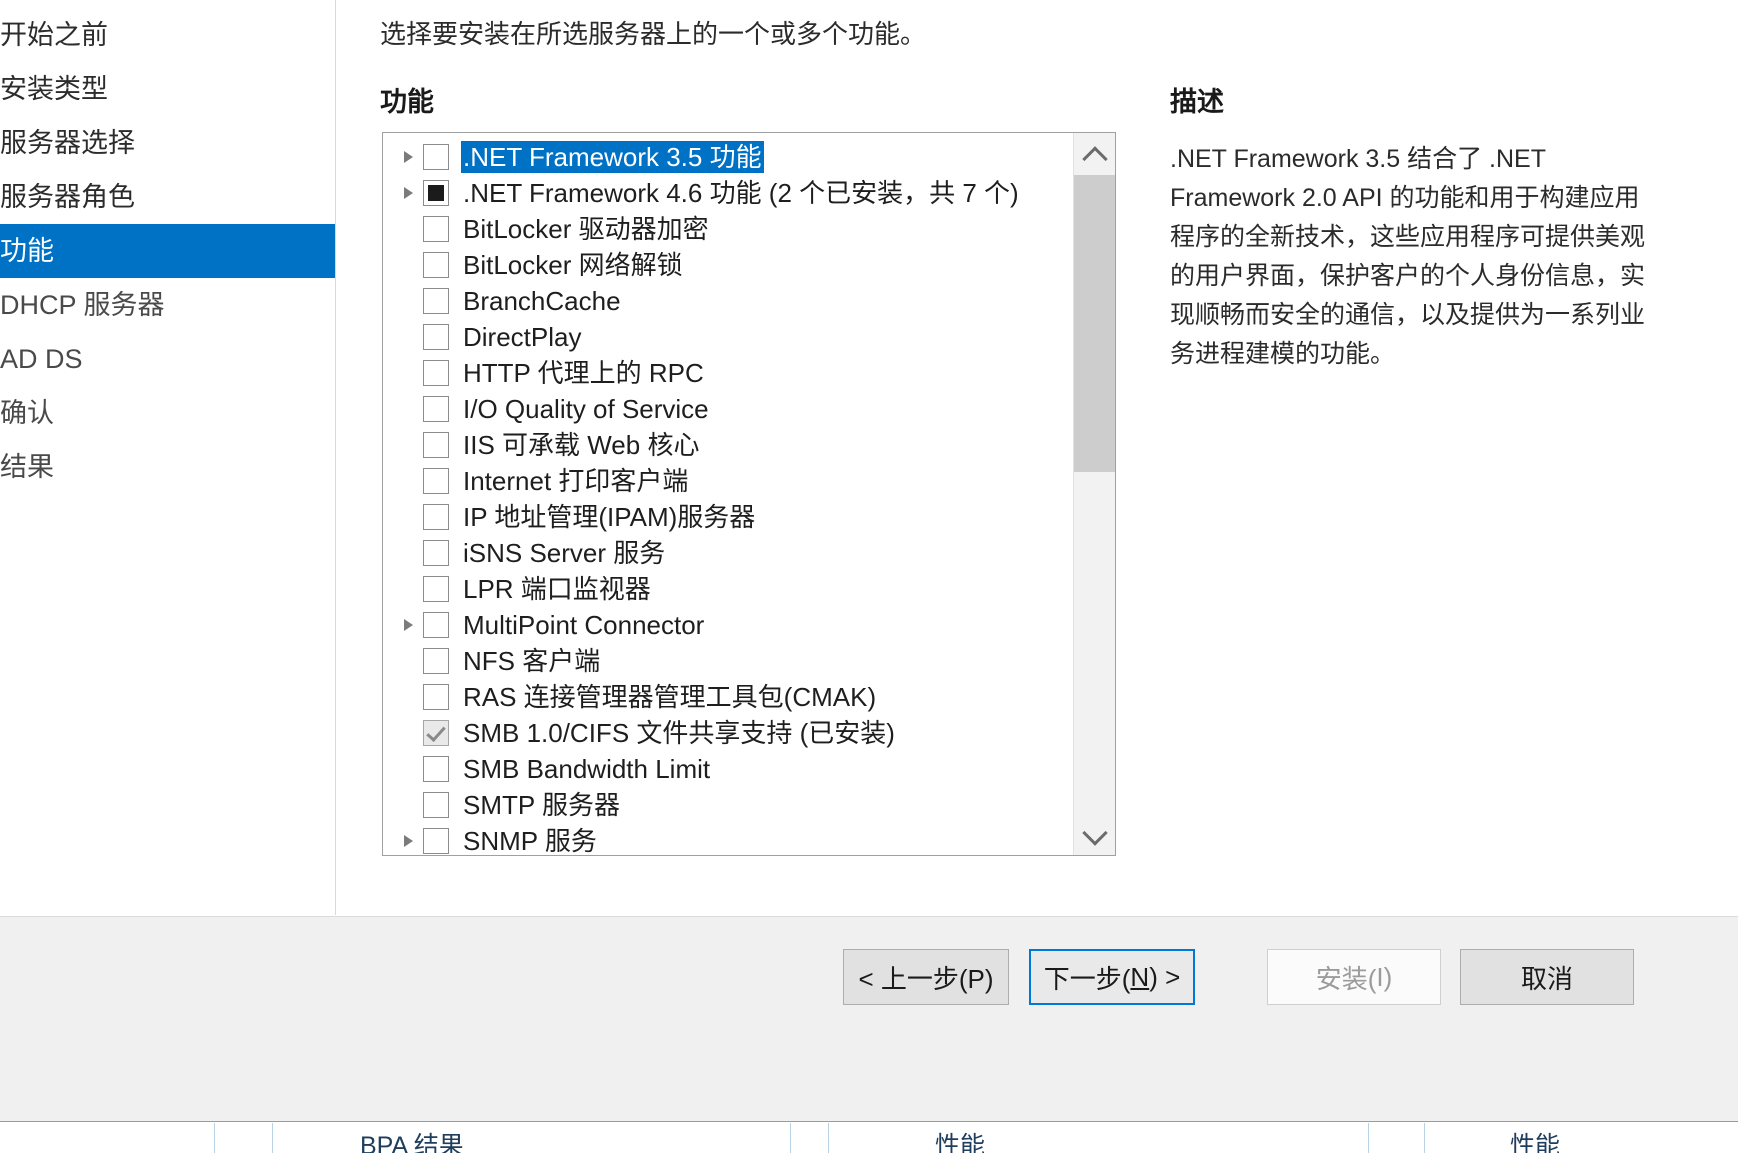 The height and width of the screenshot is (1153, 1738). I want to click on feature-label: NFS 客户端, so click(532, 661).